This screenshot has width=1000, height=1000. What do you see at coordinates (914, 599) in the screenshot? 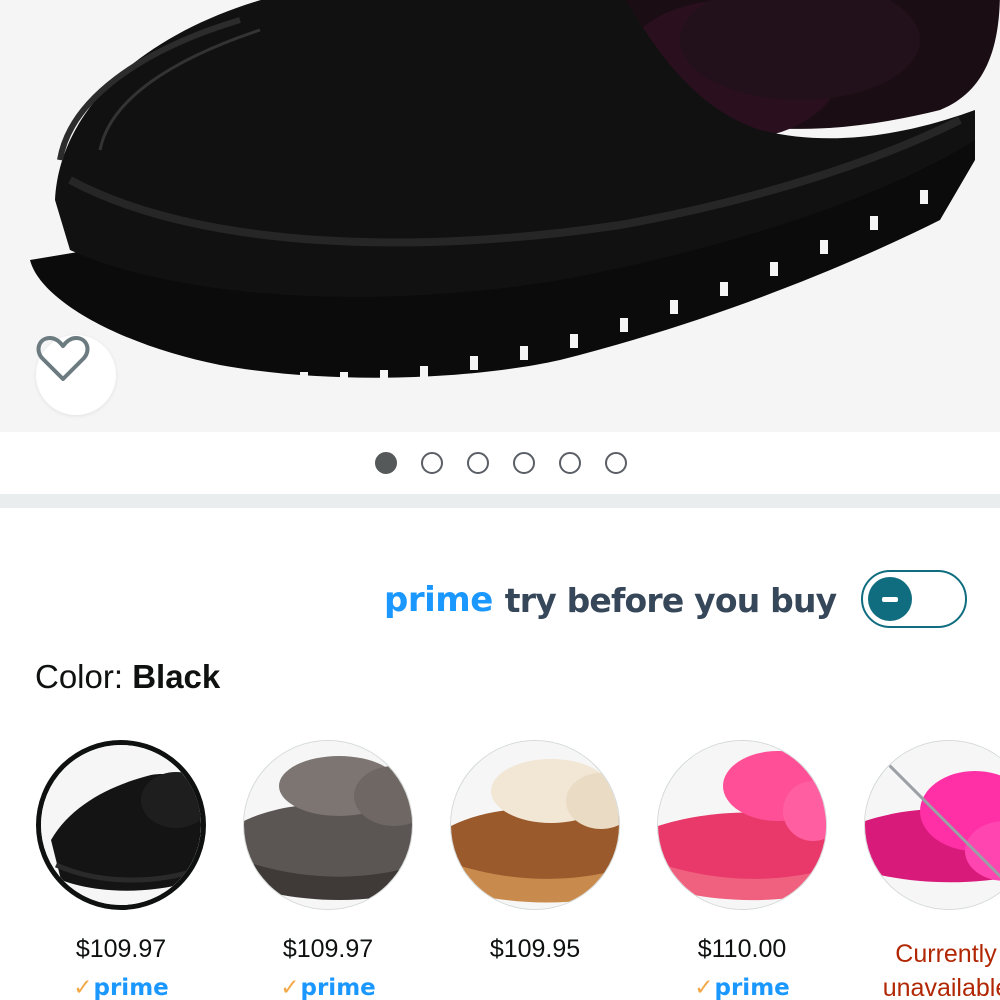
I see `try-before-you-buy-toggle` at bounding box center [914, 599].